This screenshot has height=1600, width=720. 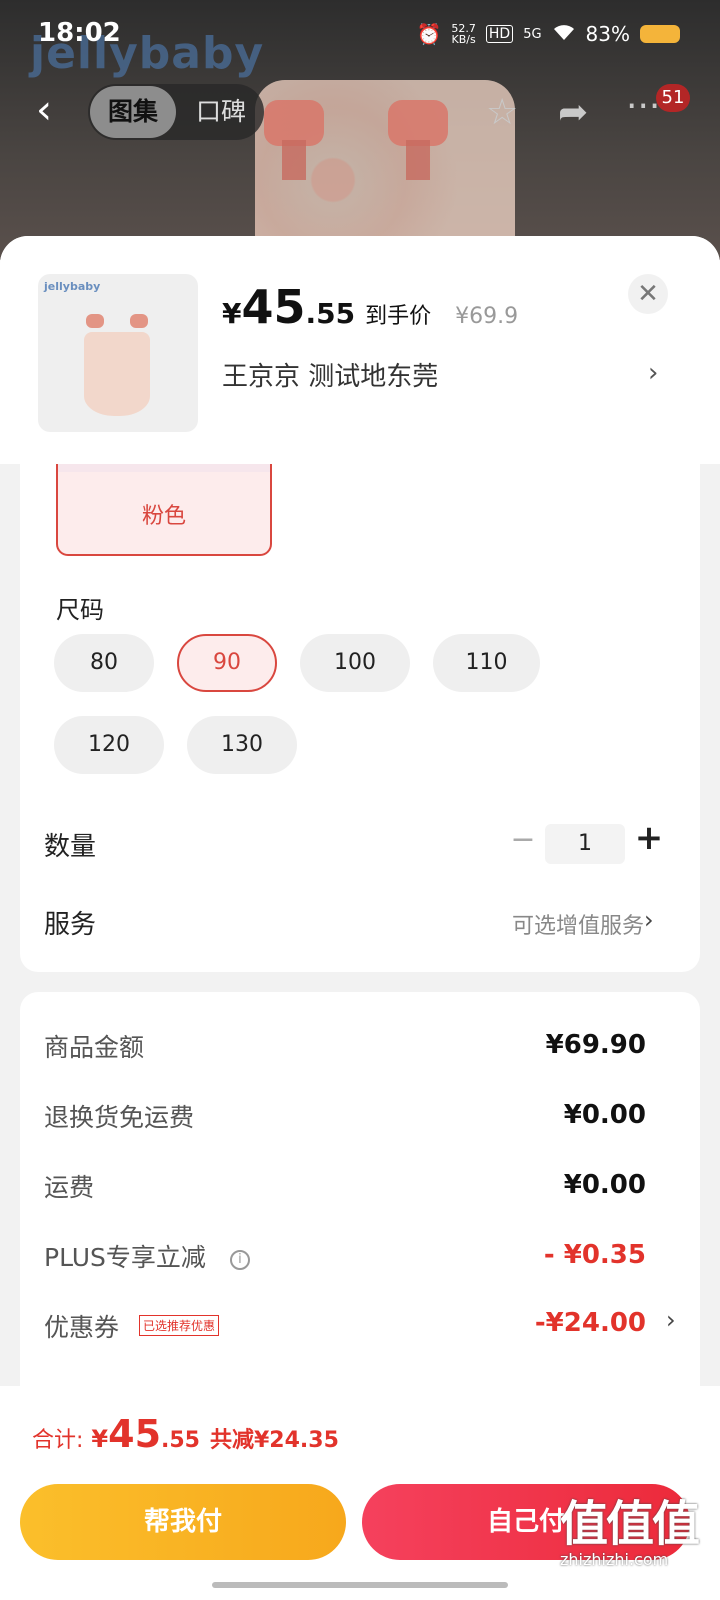 I want to click on battery-icon, so click(x=660, y=34).